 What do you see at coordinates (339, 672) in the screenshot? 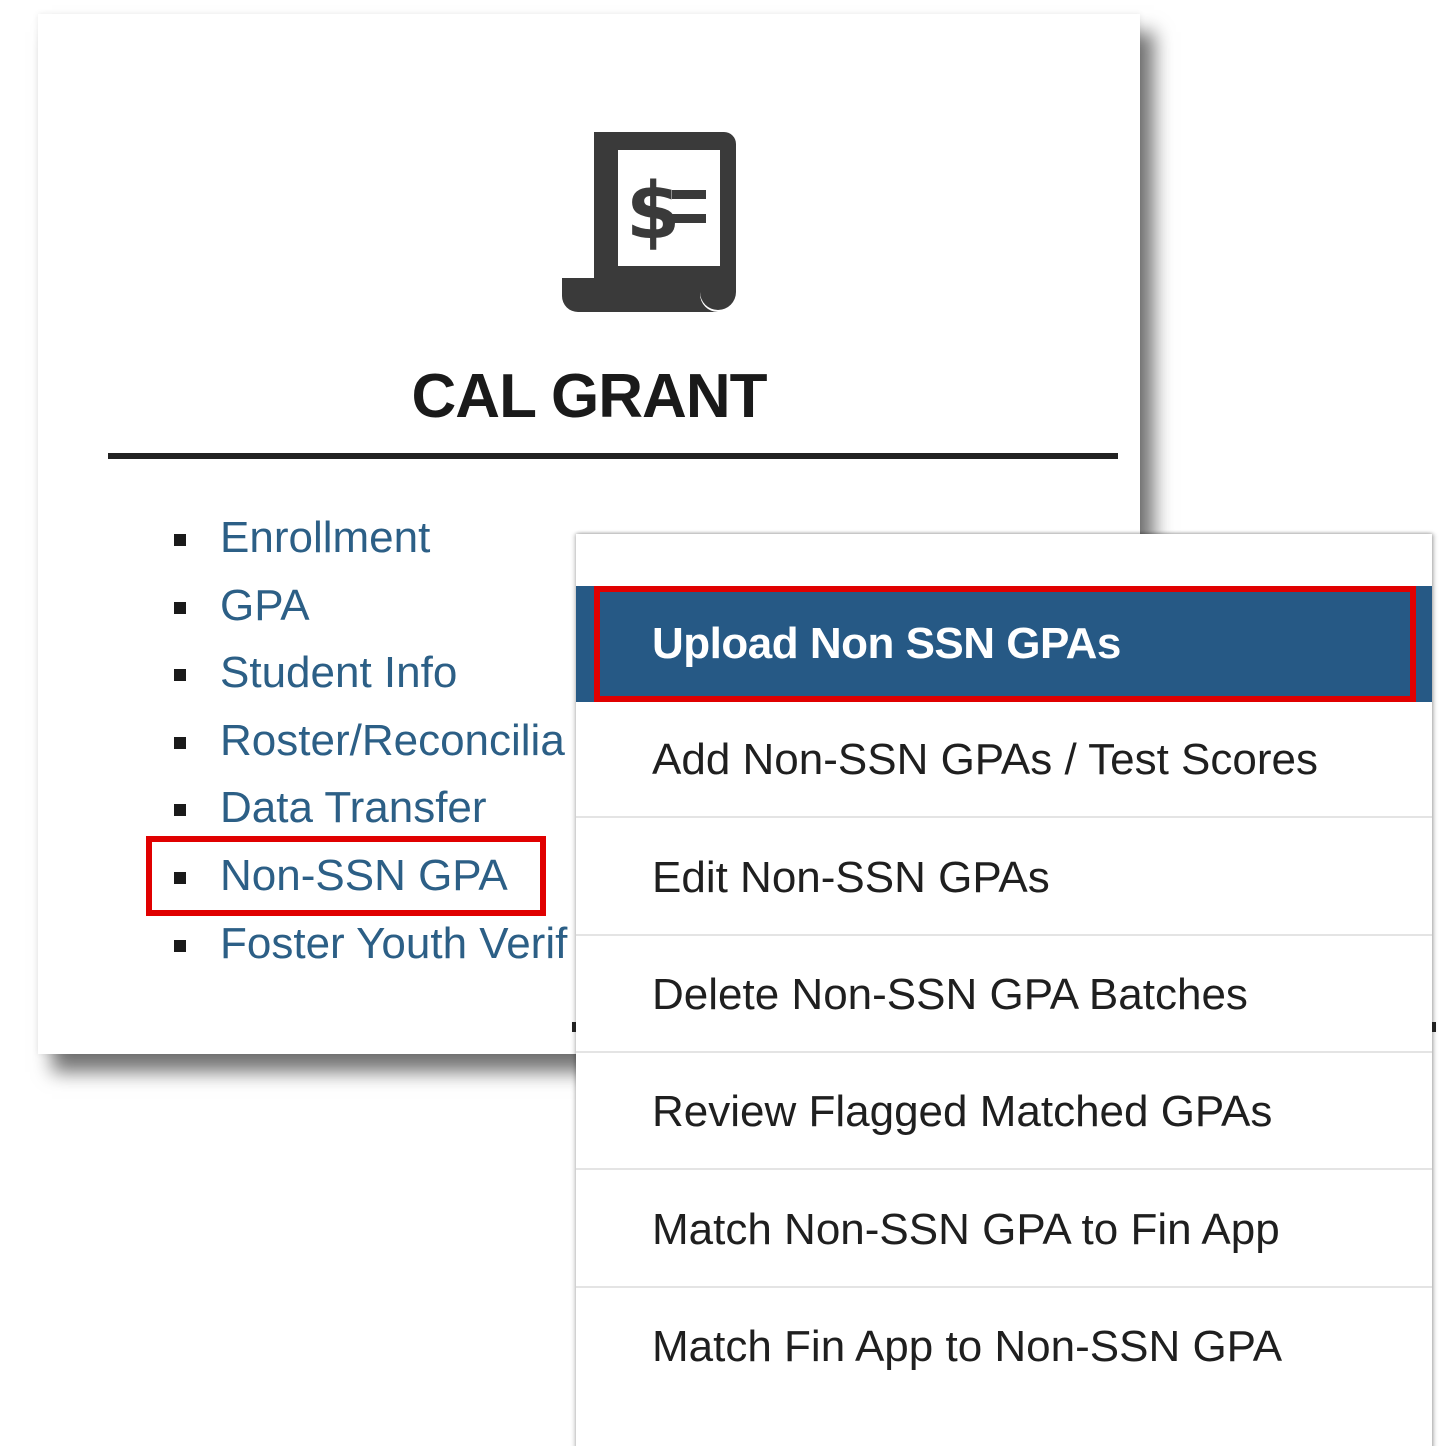
I see `menu-item-label: Student Info` at bounding box center [339, 672].